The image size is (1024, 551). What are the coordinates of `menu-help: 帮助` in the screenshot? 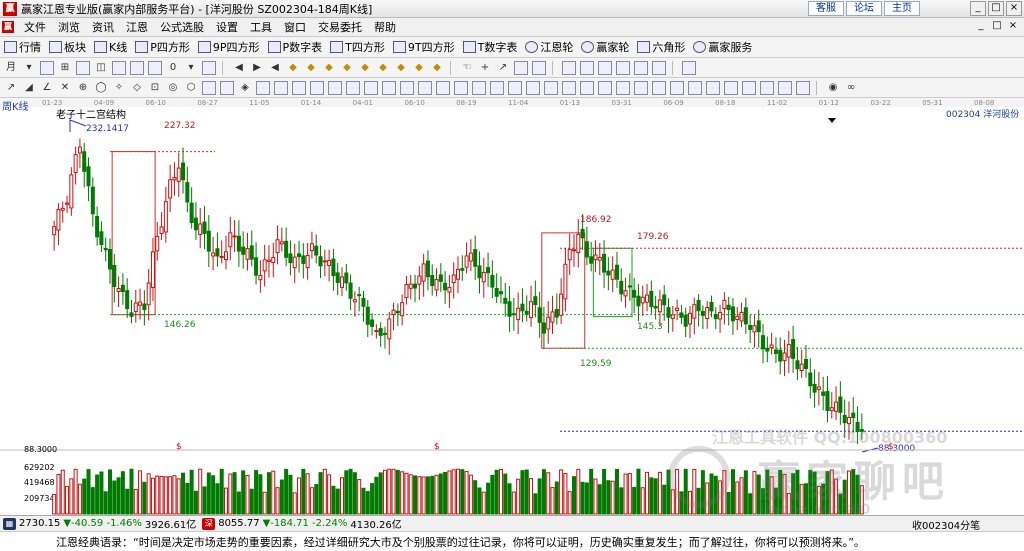 It's located at (385, 27).